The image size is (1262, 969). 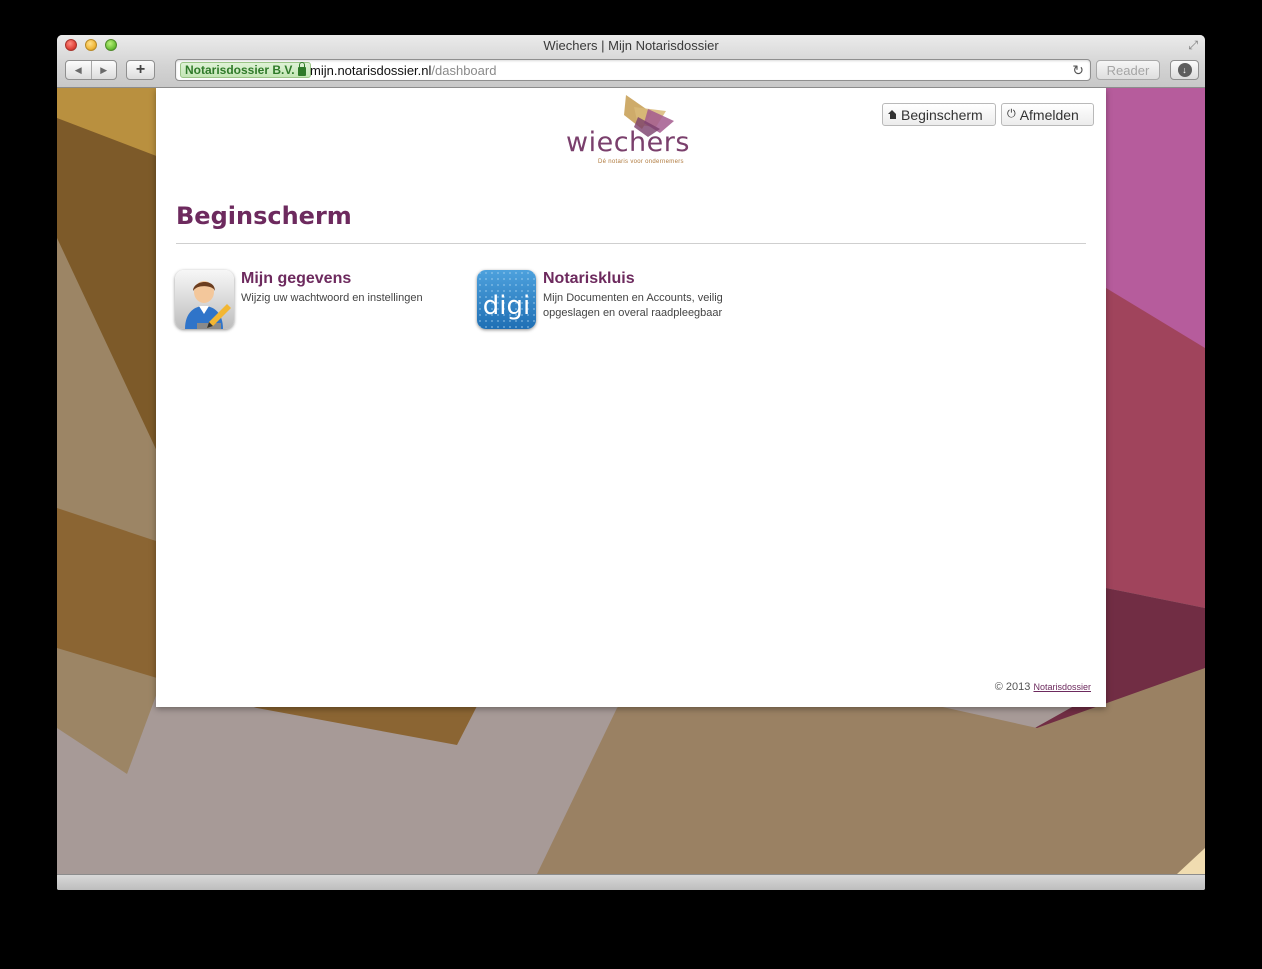 What do you see at coordinates (301, 68) in the screenshot?
I see `lock-icon` at bounding box center [301, 68].